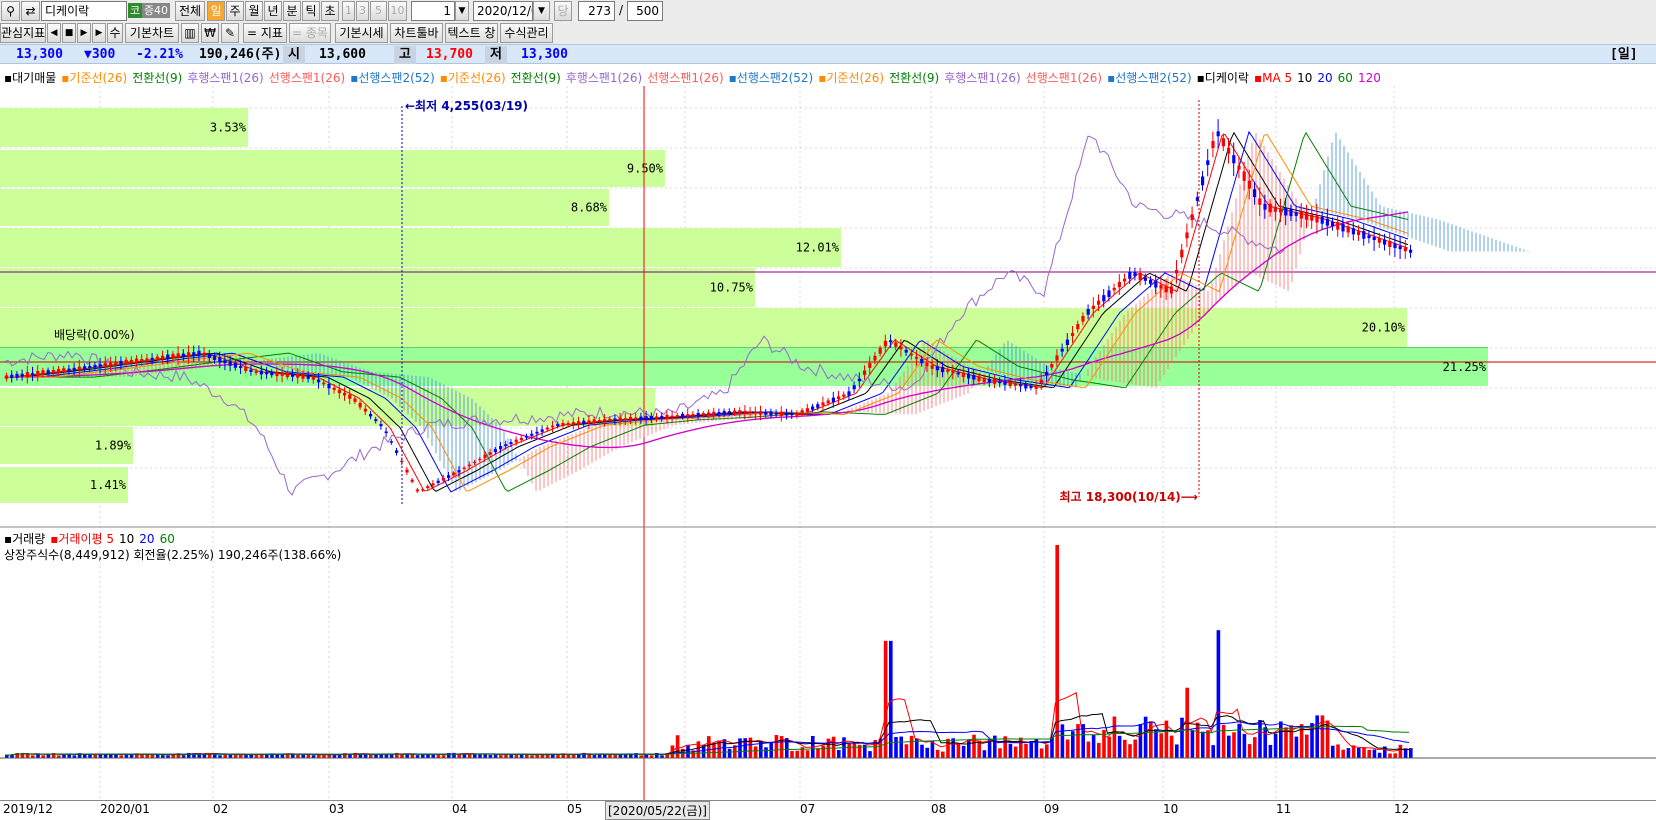 The image size is (1656, 820). What do you see at coordinates (982, 78) in the screenshot?
I see `legend-entry-13: 후행스팬1(26)` at bounding box center [982, 78].